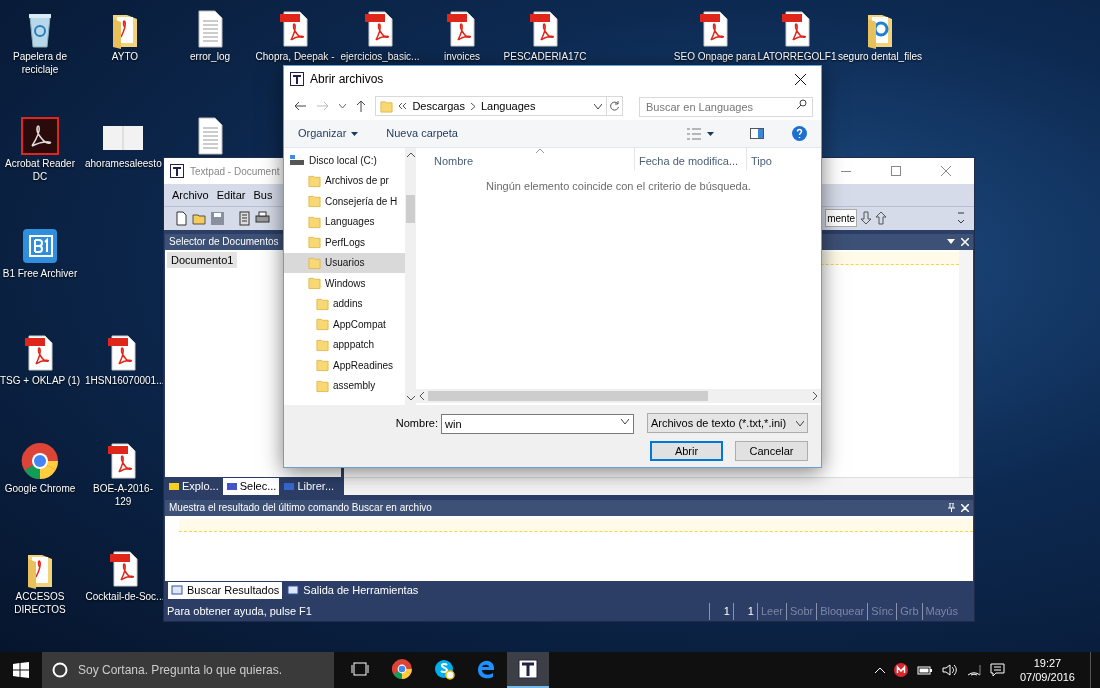 This screenshot has height=688, width=1100. What do you see at coordinates (344, 201) in the screenshot?
I see `folder-tree-item: Consejería de H` at bounding box center [344, 201].